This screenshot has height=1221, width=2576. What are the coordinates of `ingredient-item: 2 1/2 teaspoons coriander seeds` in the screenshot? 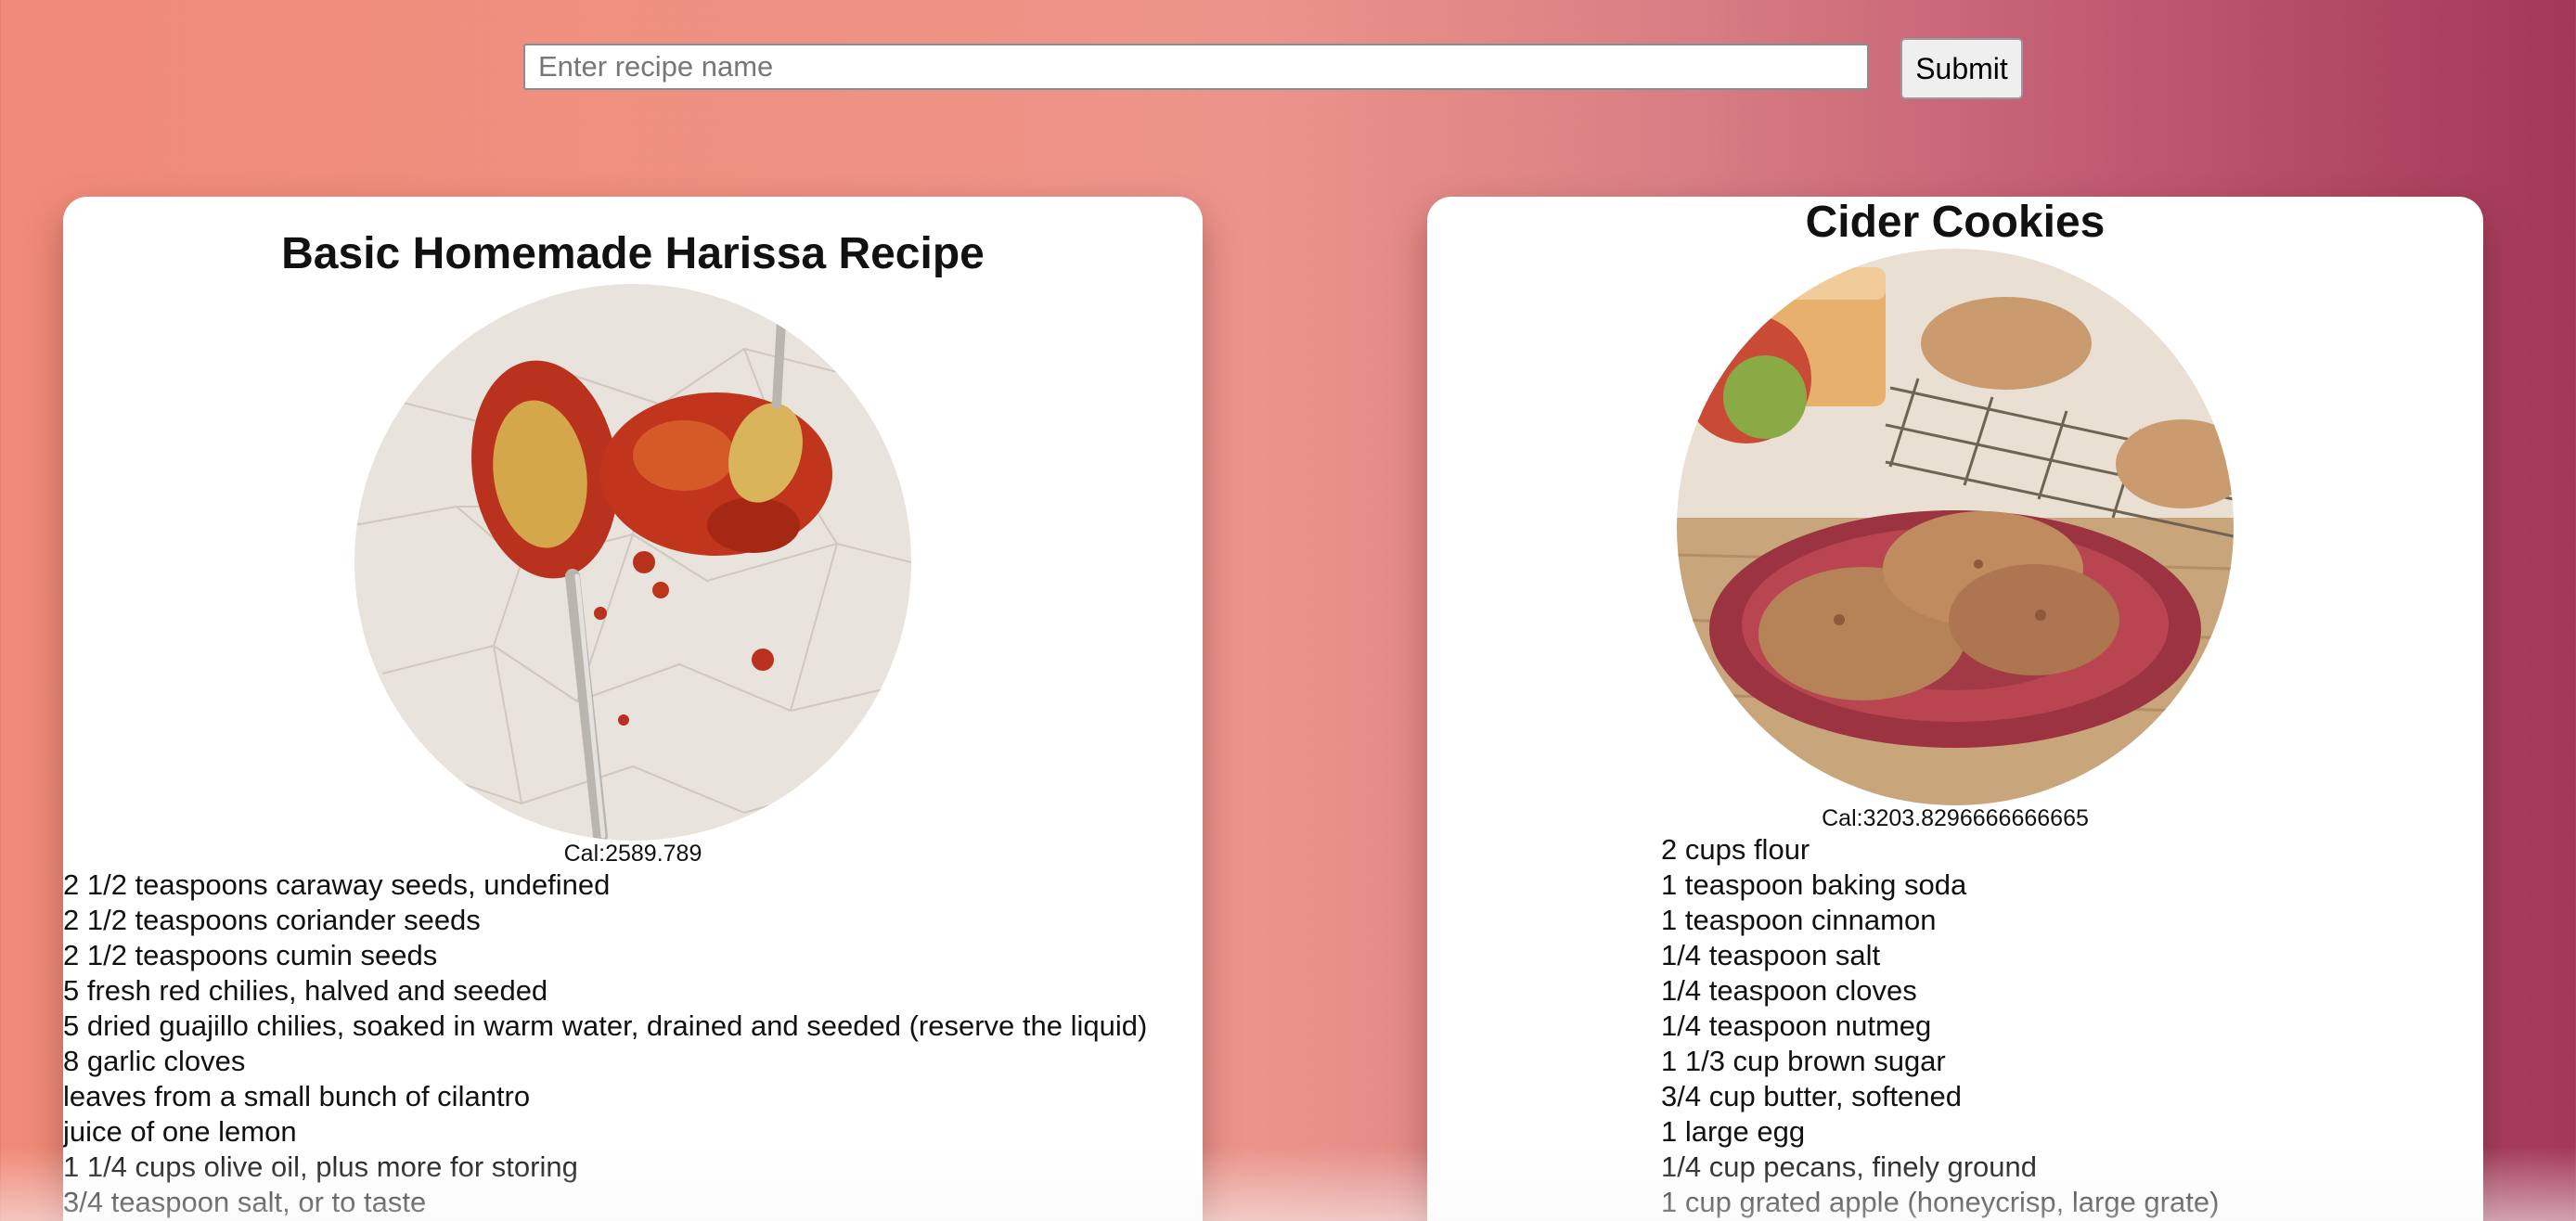 It's located at (272, 920).